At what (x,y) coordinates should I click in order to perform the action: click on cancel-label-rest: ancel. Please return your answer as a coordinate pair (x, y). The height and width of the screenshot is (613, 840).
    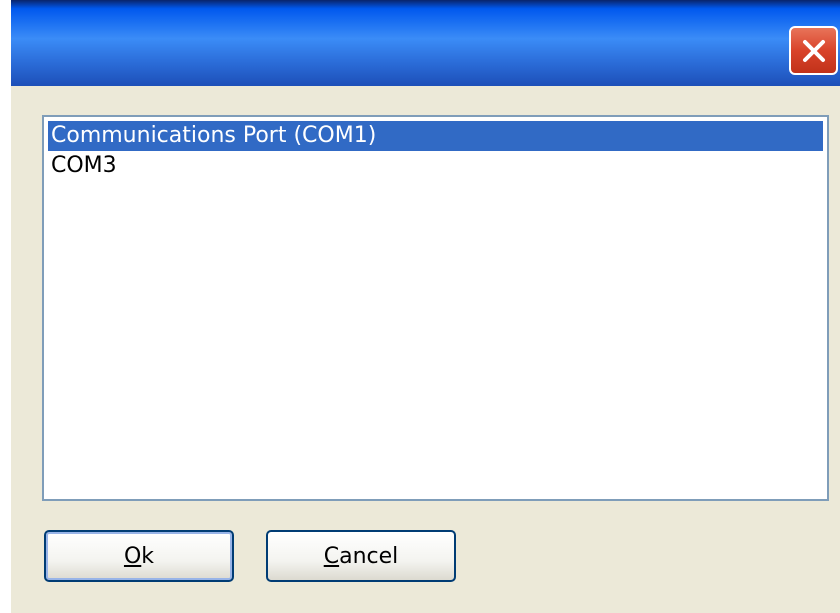
    Looking at the image, I should click on (369, 556).